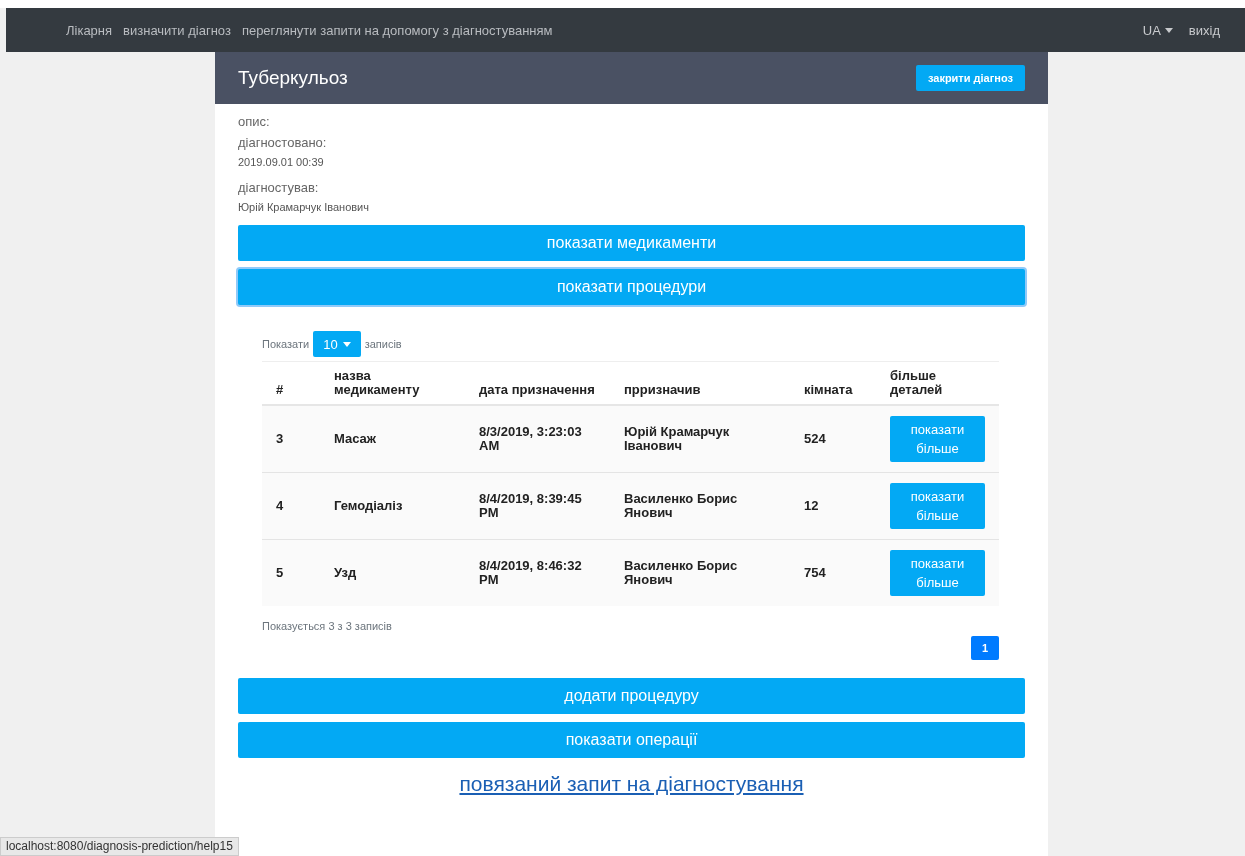  Describe the element at coordinates (281, 162) in the screenshot. I see `field-value: 2019.09.01 00:39` at that location.